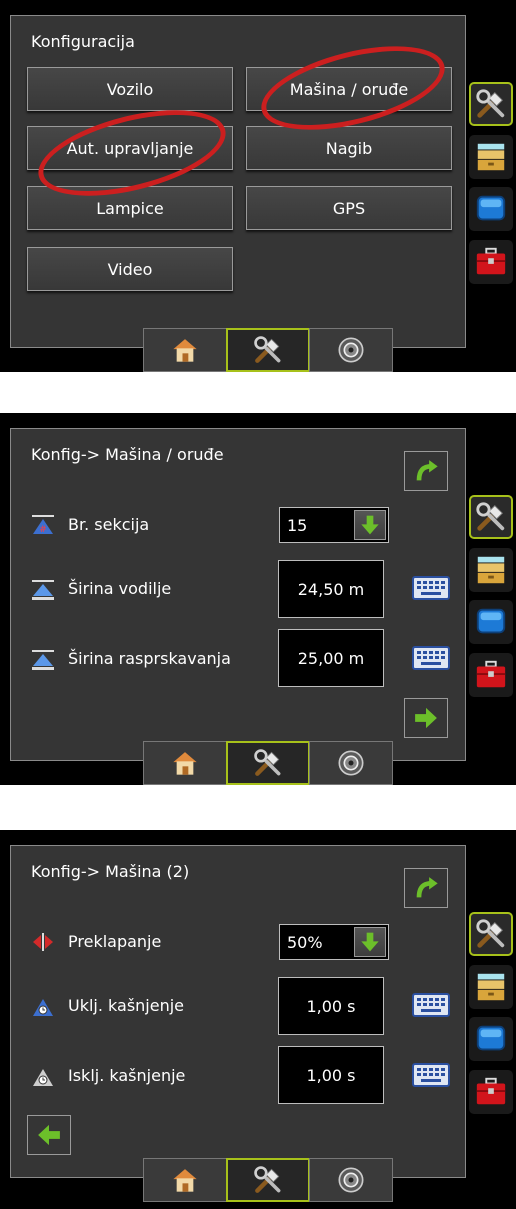 Image resolution: width=516 pixels, height=1209 pixels. What do you see at coordinates (83, 41) in the screenshot?
I see `page-title: Konfiguracija` at bounding box center [83, 41].